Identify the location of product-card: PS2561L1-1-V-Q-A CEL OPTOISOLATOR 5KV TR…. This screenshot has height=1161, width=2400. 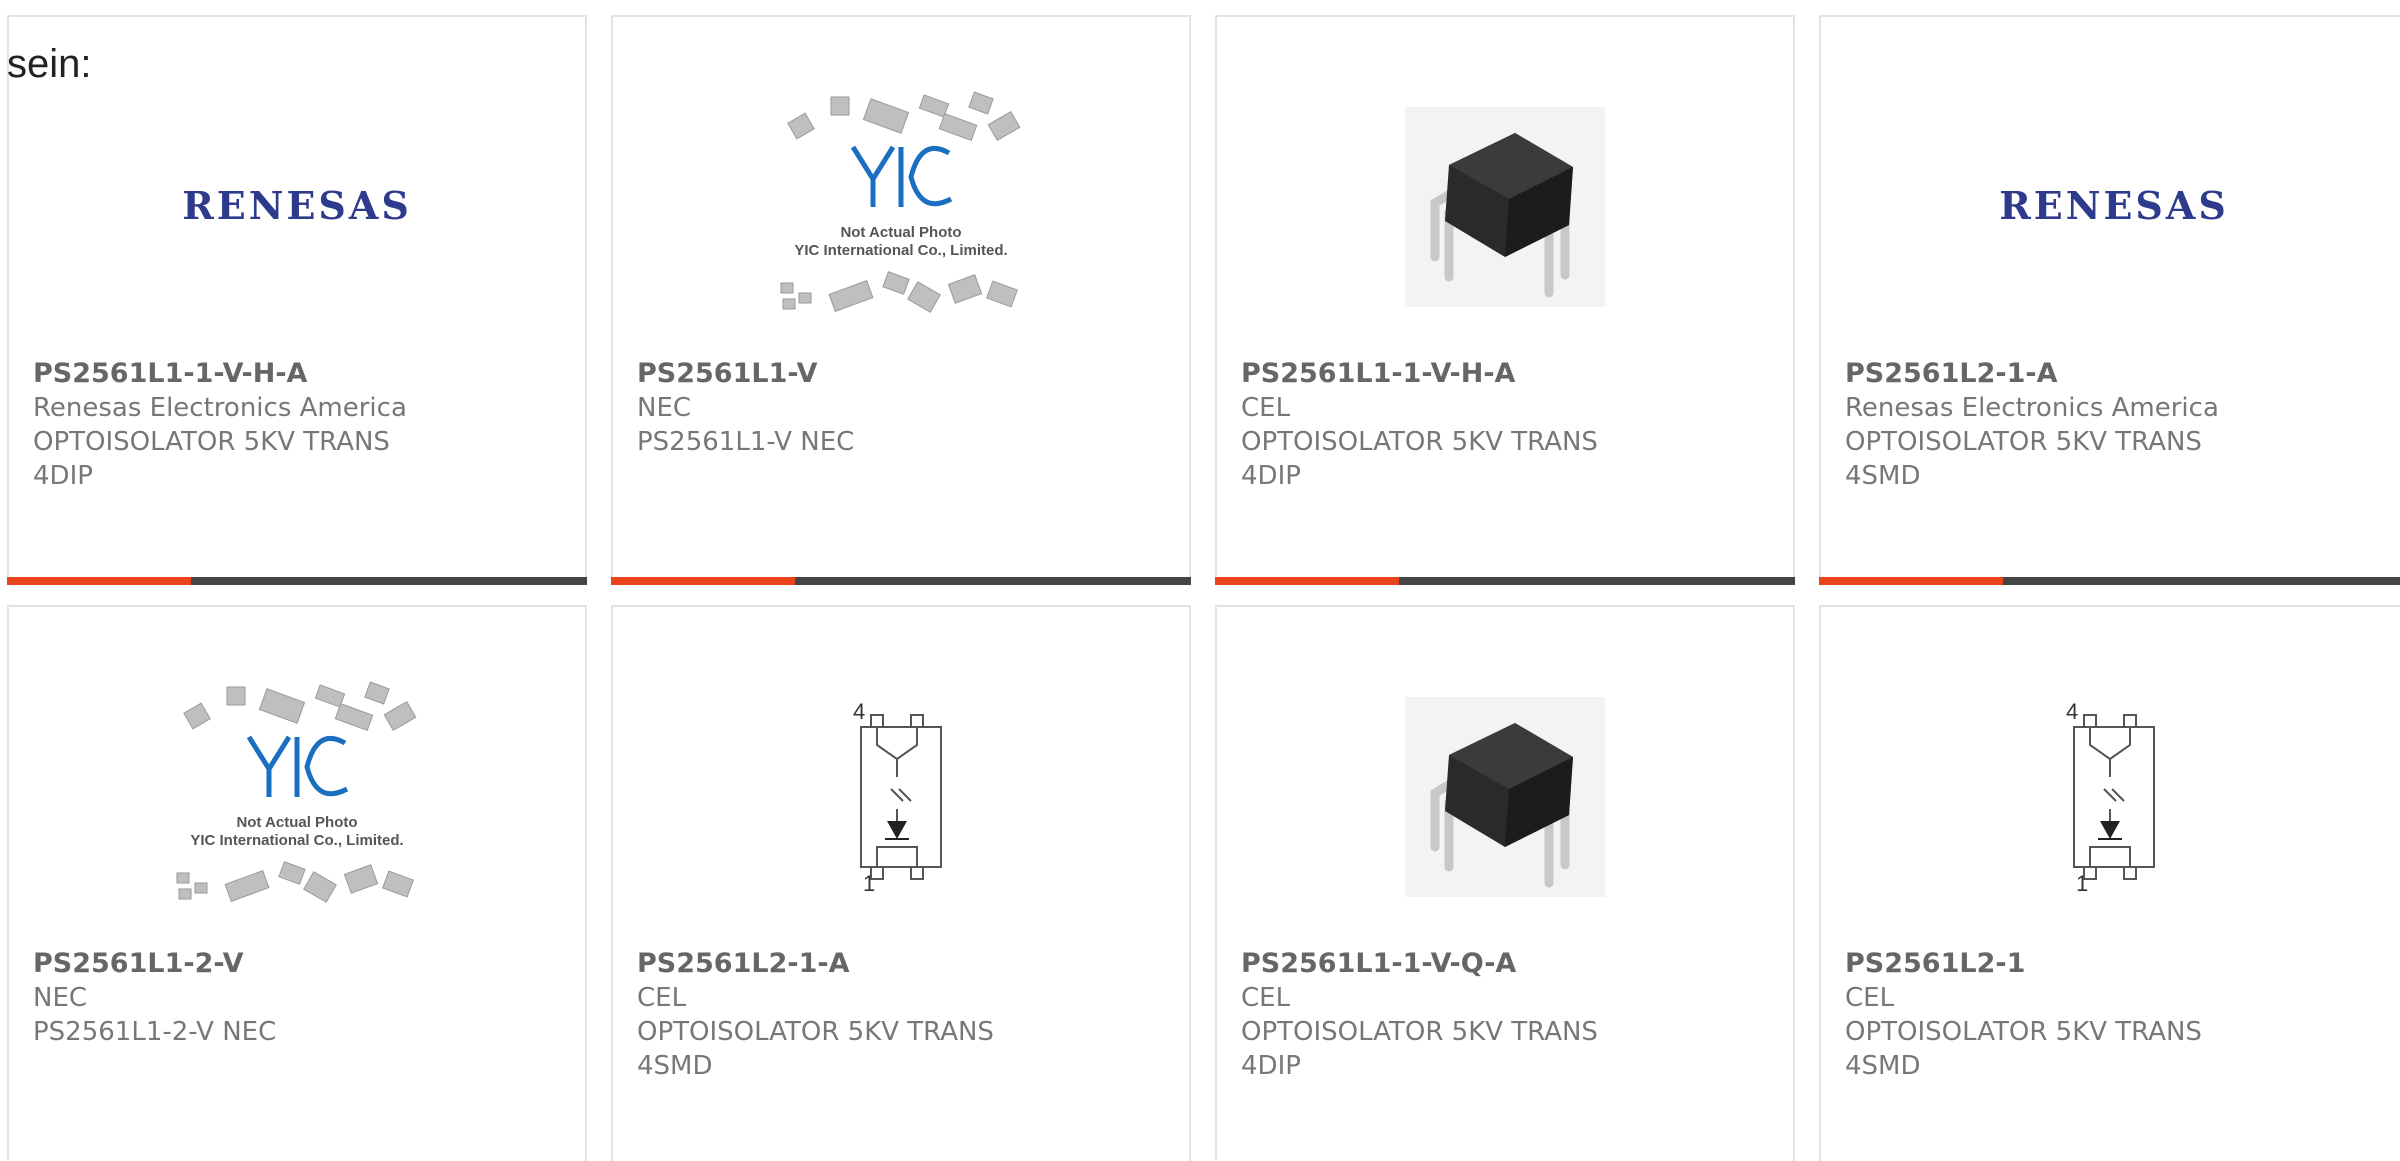
(1505, 883).